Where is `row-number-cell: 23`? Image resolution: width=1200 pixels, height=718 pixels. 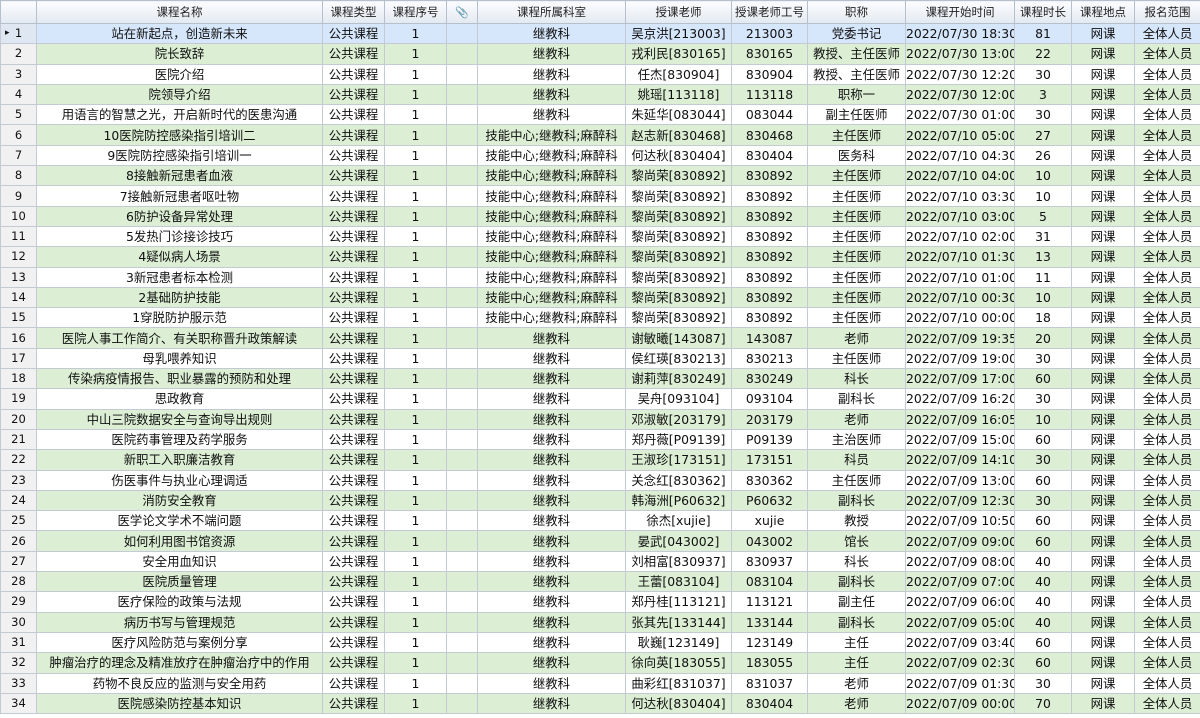
row-number-cell: 23 is located at coordinates (18, 480).